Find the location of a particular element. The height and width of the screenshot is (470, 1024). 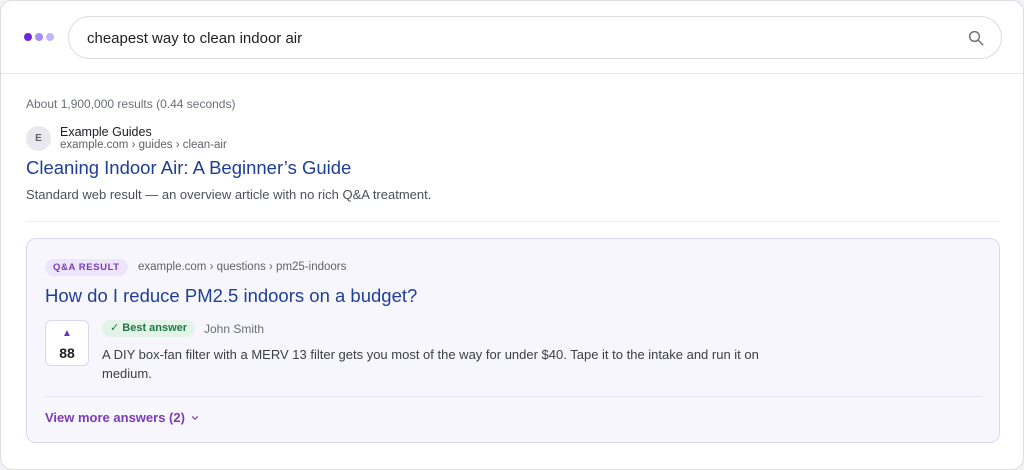

view-more-answers-label: View more answers (2) is located at coordinates (115, 417).